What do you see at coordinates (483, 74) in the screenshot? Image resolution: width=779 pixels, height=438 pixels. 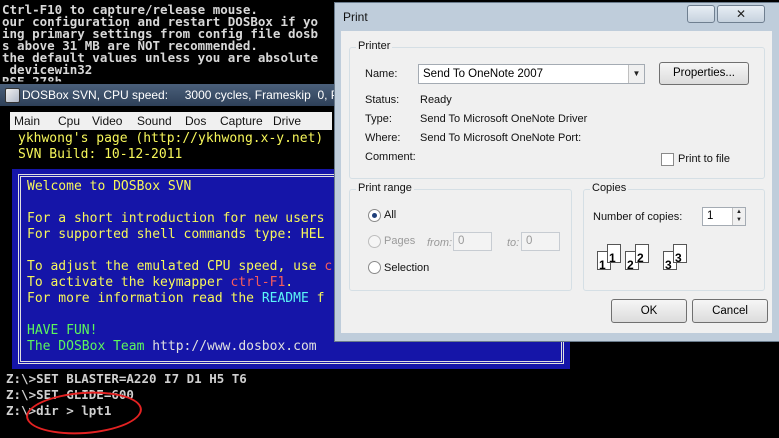 I see `printer-name-value: Send To OneNote 2007` at bounding box center [483, 74].